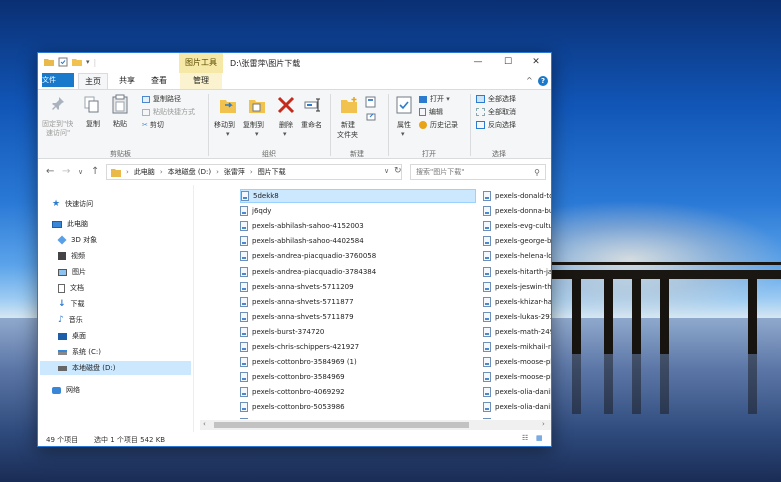 This screenshot has width=781, height=482. What do you see at coordinates (80, 172) in the screenshot?
I see `recent-locations-button: ∨` at bounding box center [80, 172].